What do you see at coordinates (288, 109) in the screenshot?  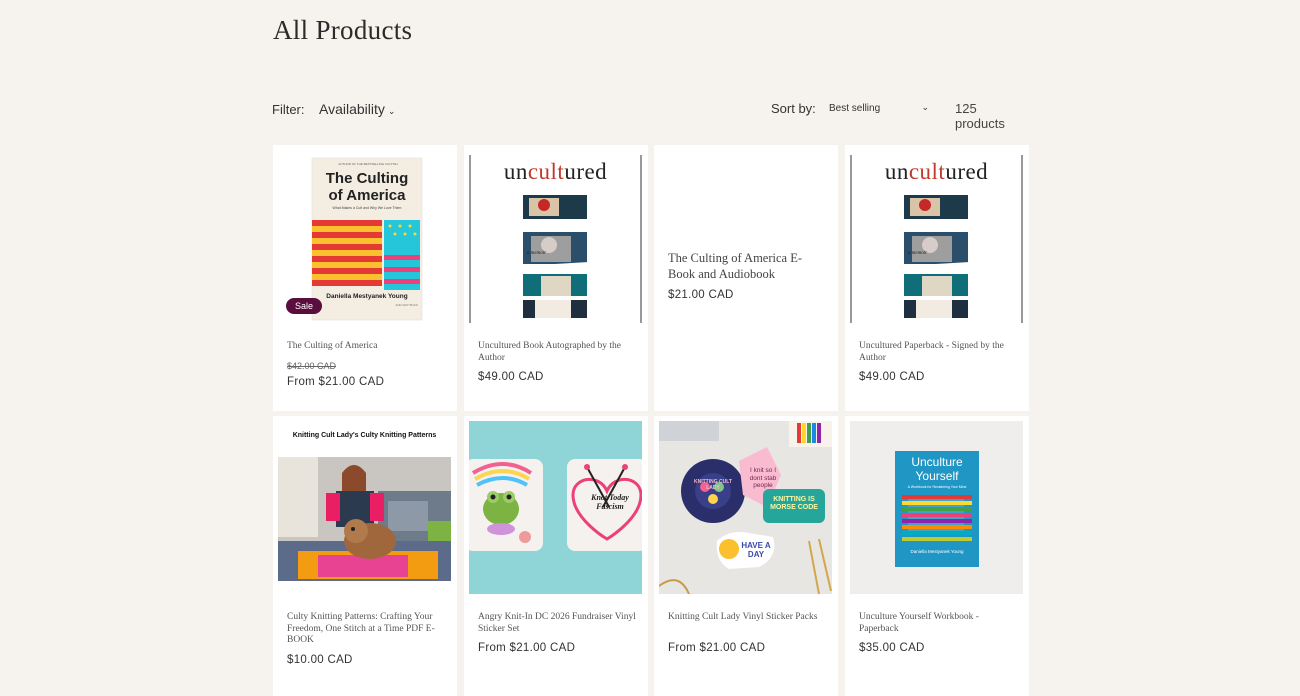 I see `filter-label: Filter:` at bounding box center [288, 109].